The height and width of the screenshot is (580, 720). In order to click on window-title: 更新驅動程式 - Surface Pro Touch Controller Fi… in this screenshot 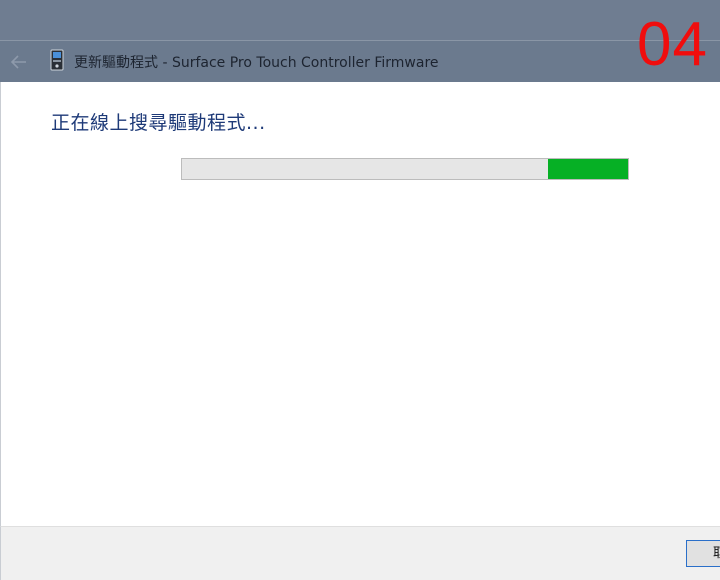, I will do `click(256, 63)`.